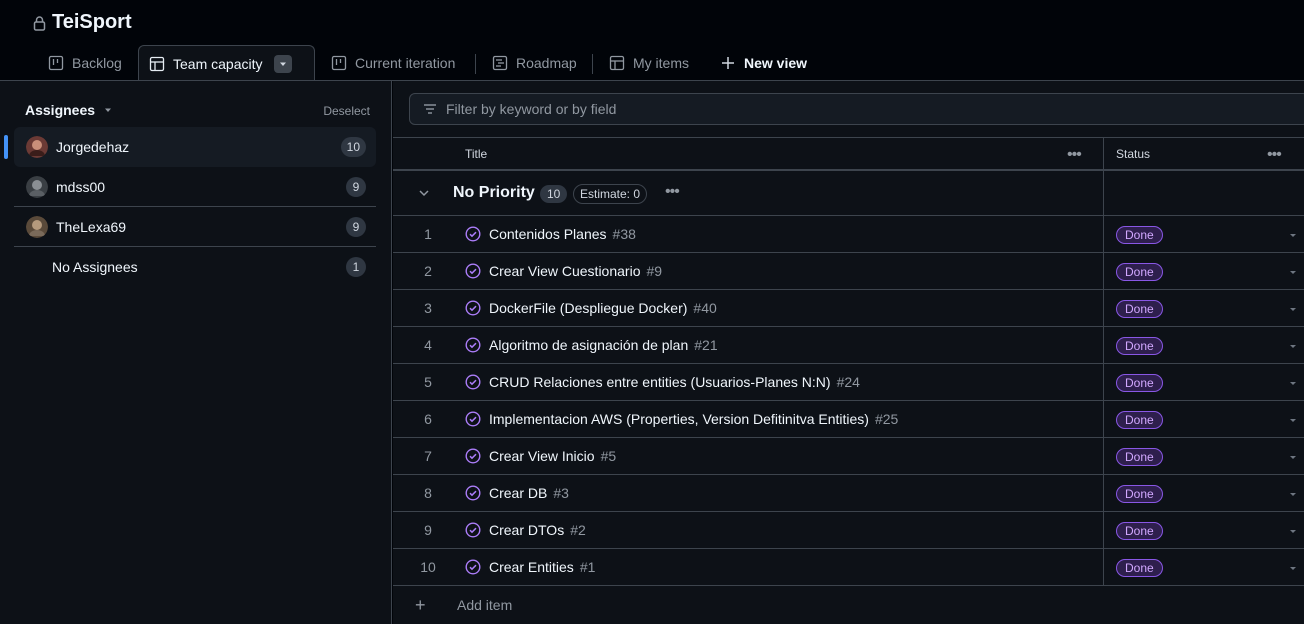 The image size is (1304, 624). What do you see at coordinates (587, 567) in the screenshot?
I see `item-ref: #1` at bounding box center [587, 567].